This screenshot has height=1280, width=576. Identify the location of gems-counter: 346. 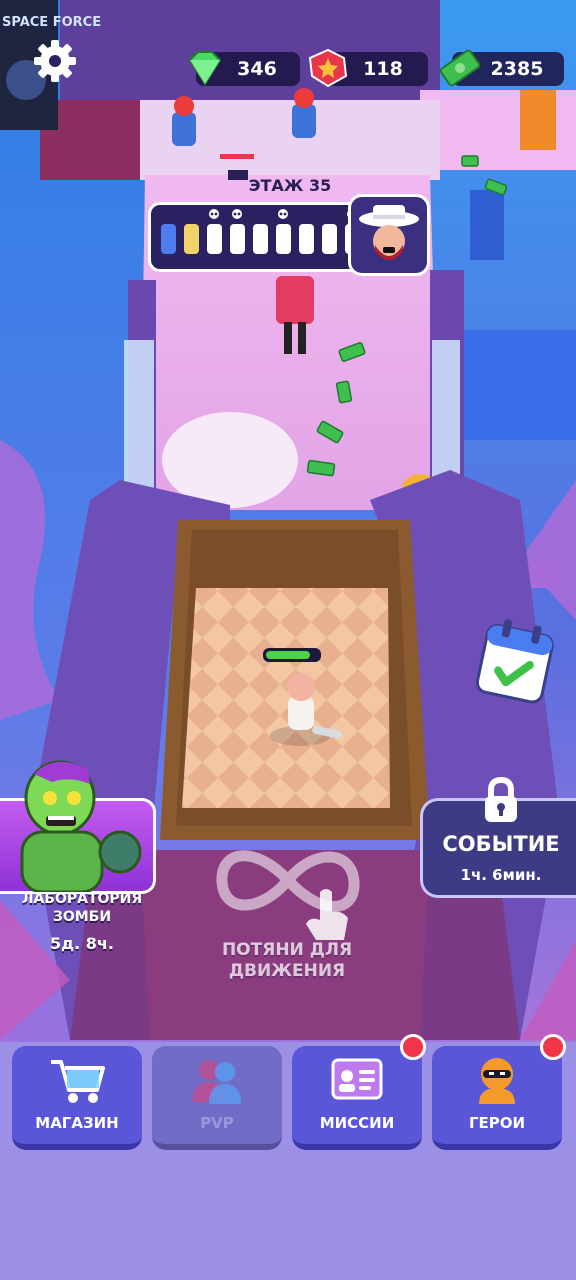
(244, 68).